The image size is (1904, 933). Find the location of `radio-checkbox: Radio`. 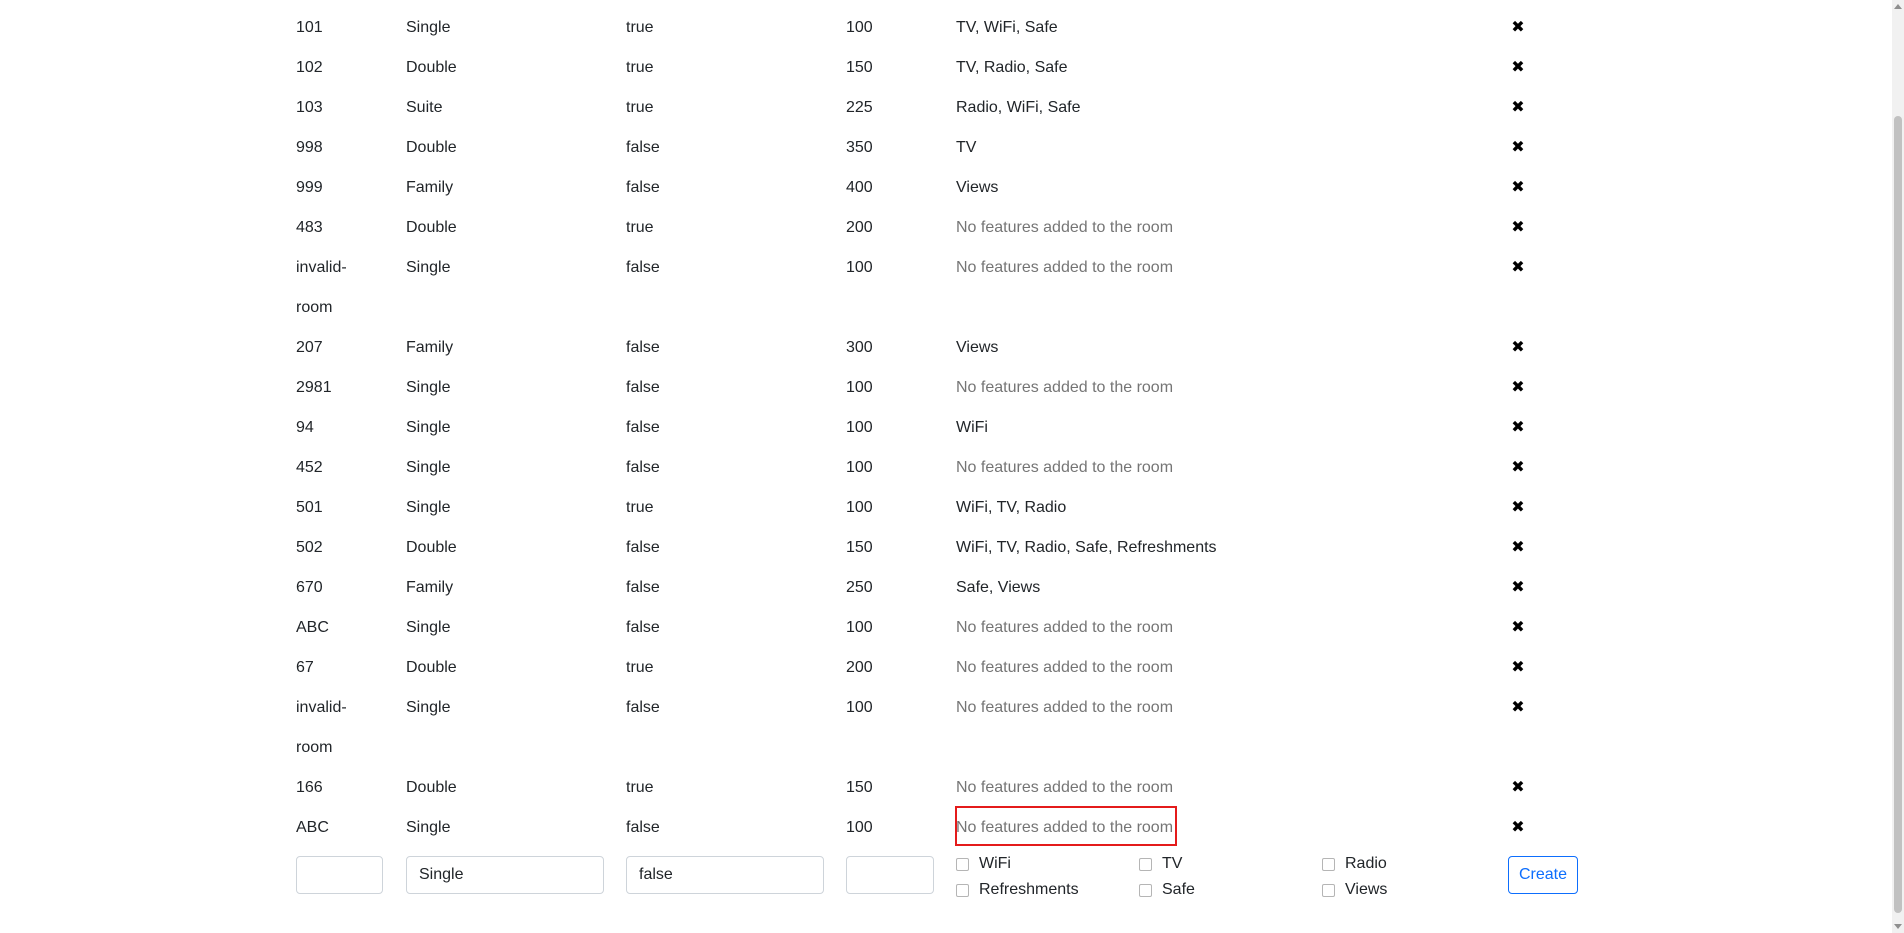

radio-checkbox: Radio is located at coordinates (1354, 864).